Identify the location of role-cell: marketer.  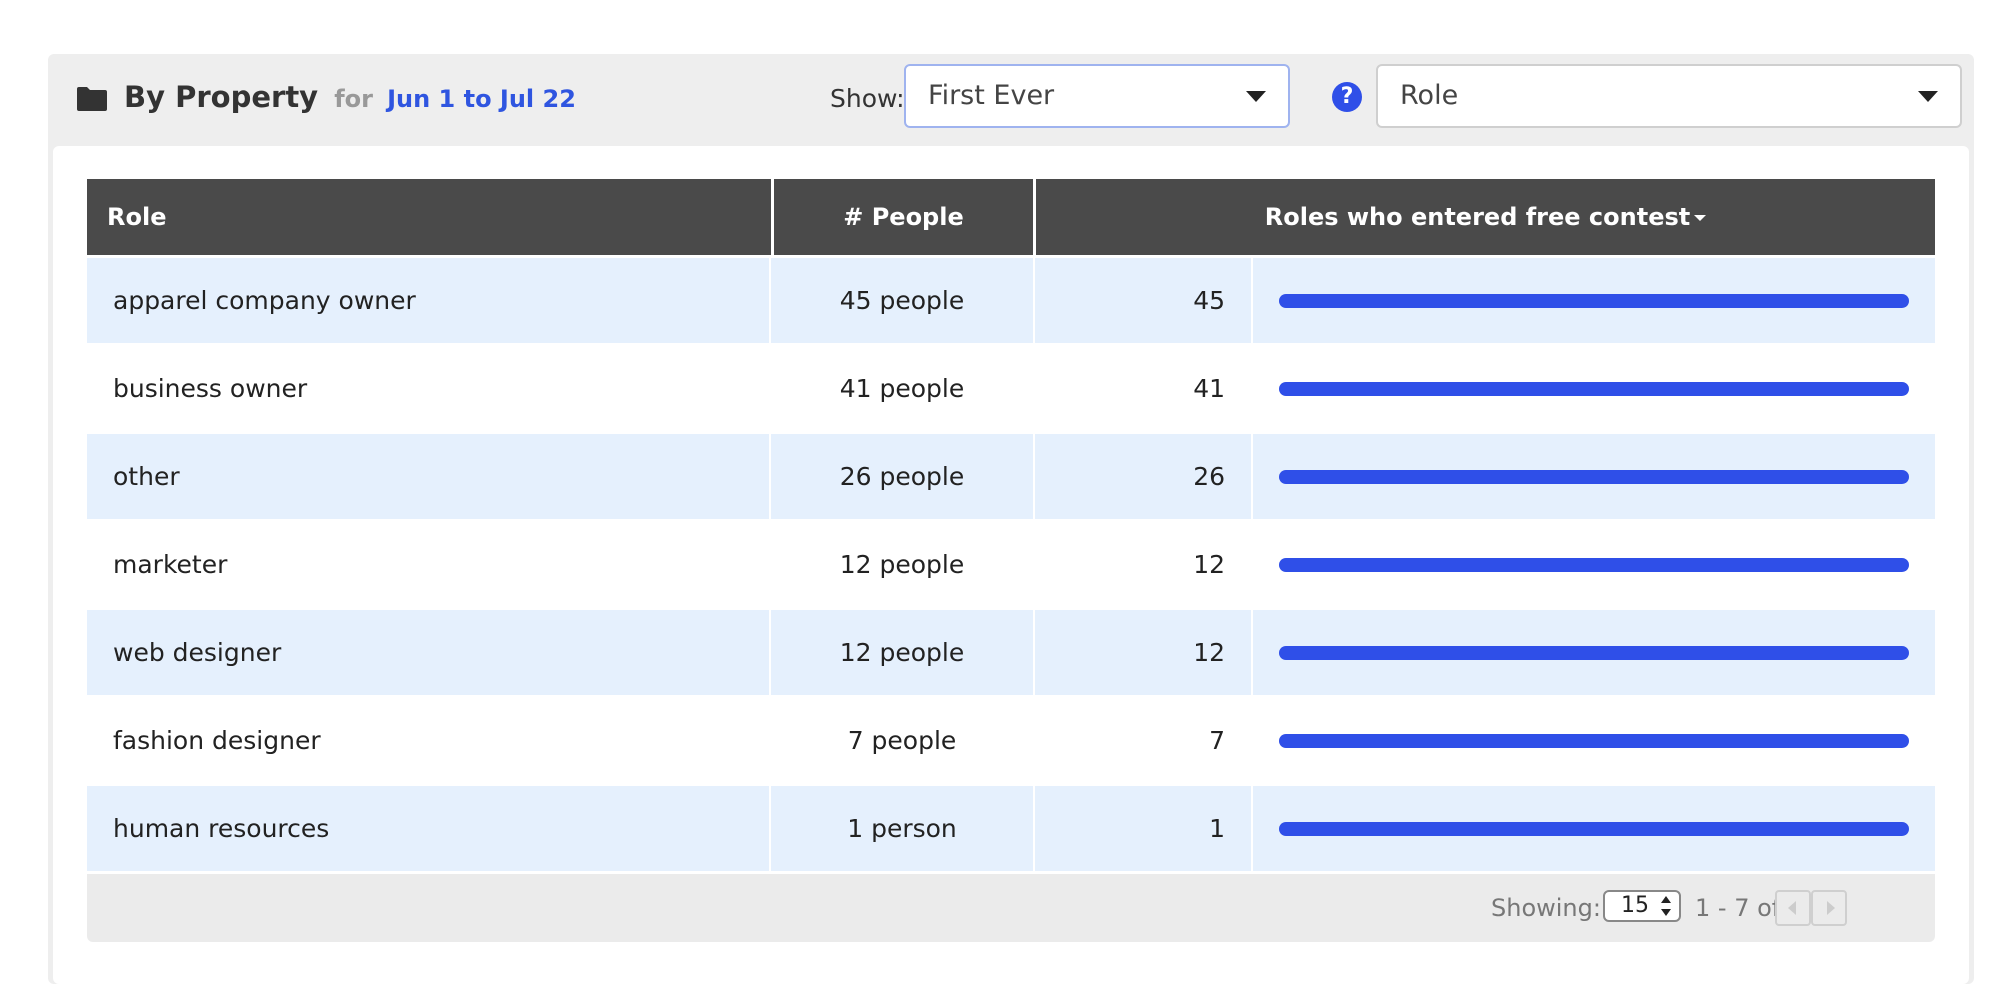
(170, 564).